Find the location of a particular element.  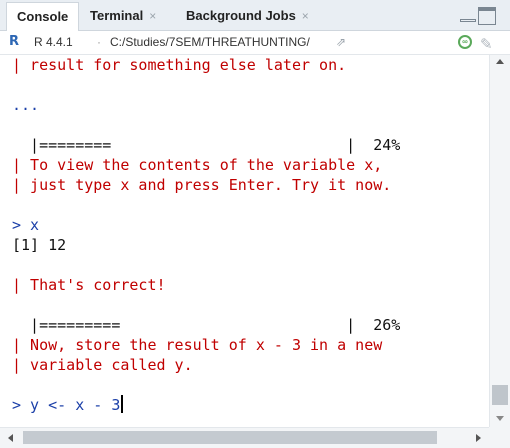

text-cursor is located at coordinates (122, 404).